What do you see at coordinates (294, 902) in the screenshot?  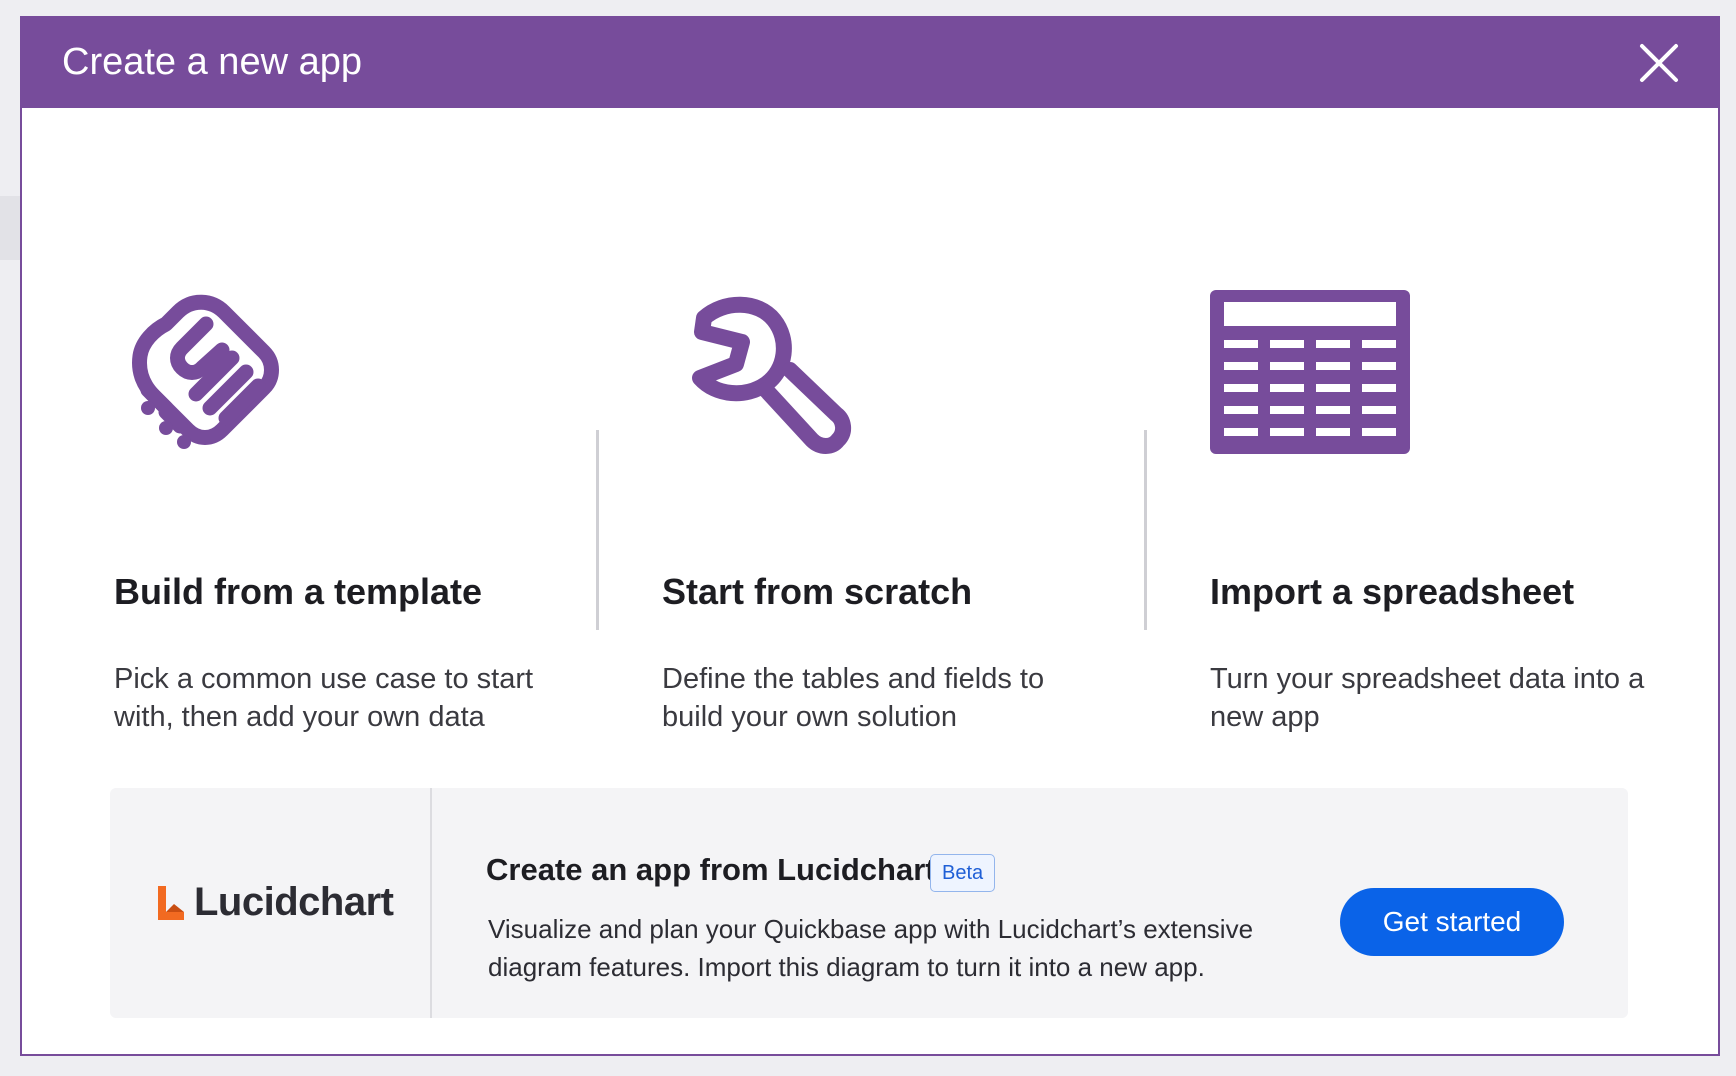 I see `lucidchart-wordmark: Lucidchart` at bounding box center [294, 902].